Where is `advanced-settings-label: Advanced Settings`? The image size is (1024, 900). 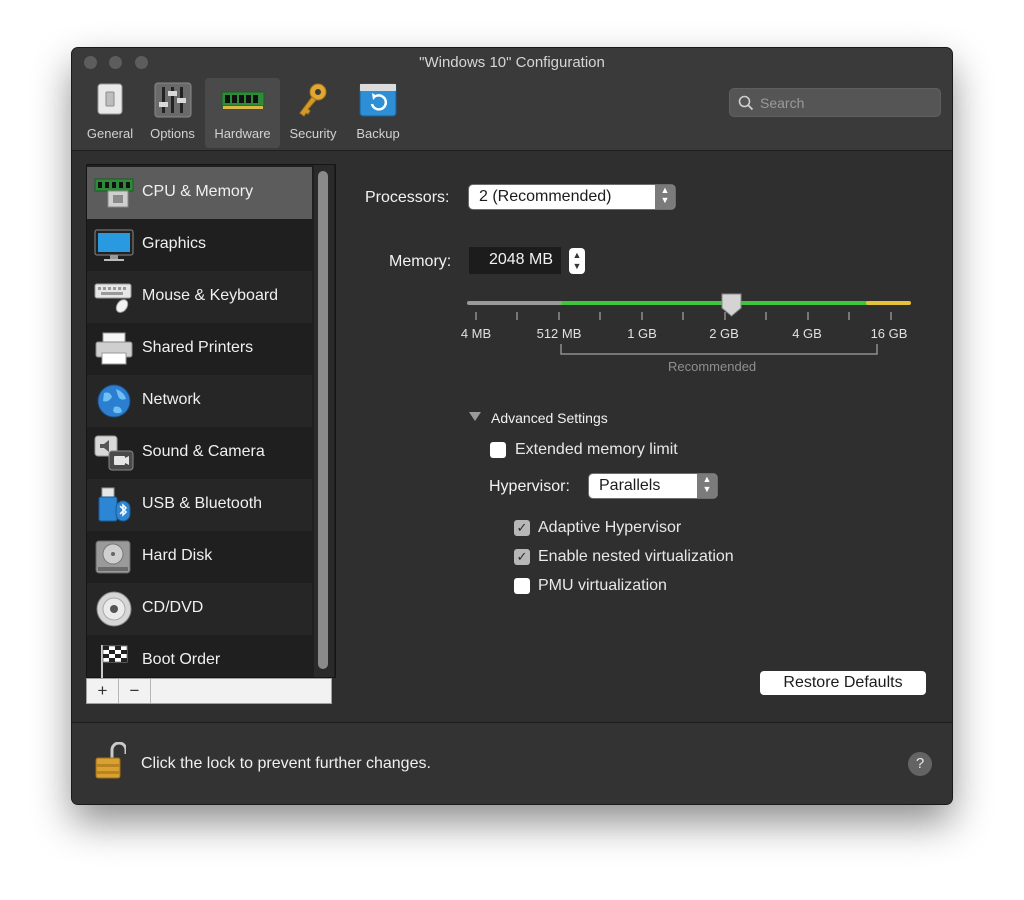 advanced-settings-label: Advanced Settings is located at coordinates (549, 418).